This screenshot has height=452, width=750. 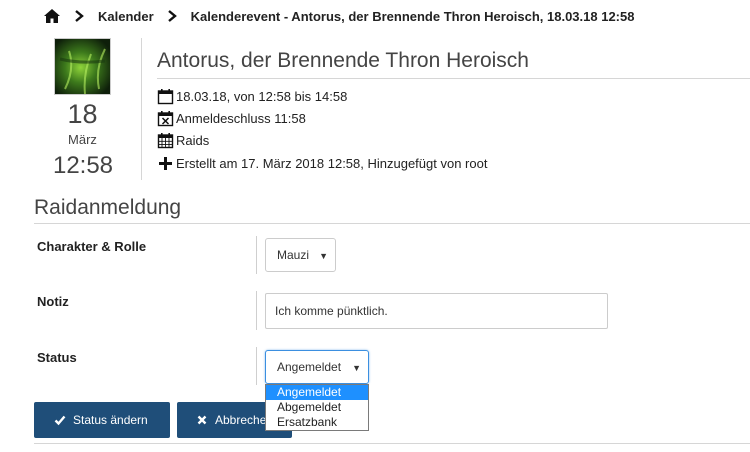 I want to click on status-option-angemeldet: Angemeldet, so click(x=317, y=392).